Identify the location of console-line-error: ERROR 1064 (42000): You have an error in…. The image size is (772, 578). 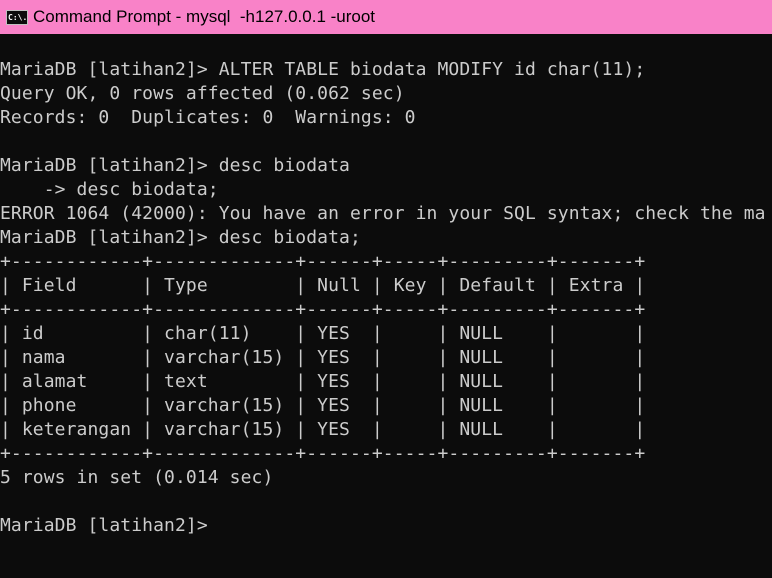
(383, 213).